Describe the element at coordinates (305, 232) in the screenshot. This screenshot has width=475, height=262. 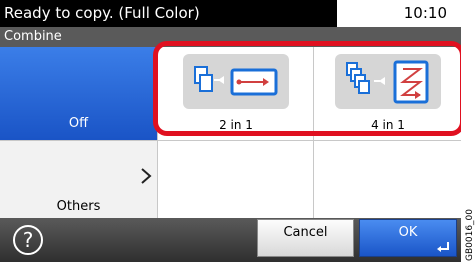
I see `cancel-label: Cancel` at that location.